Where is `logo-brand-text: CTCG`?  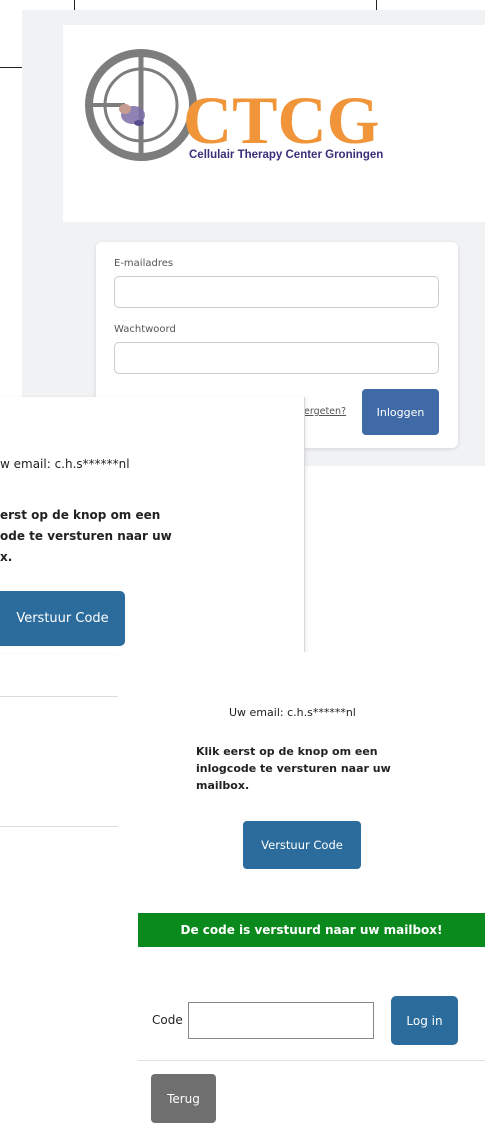 logo-brand-text: CTCG is located at coordinates (281, 120).